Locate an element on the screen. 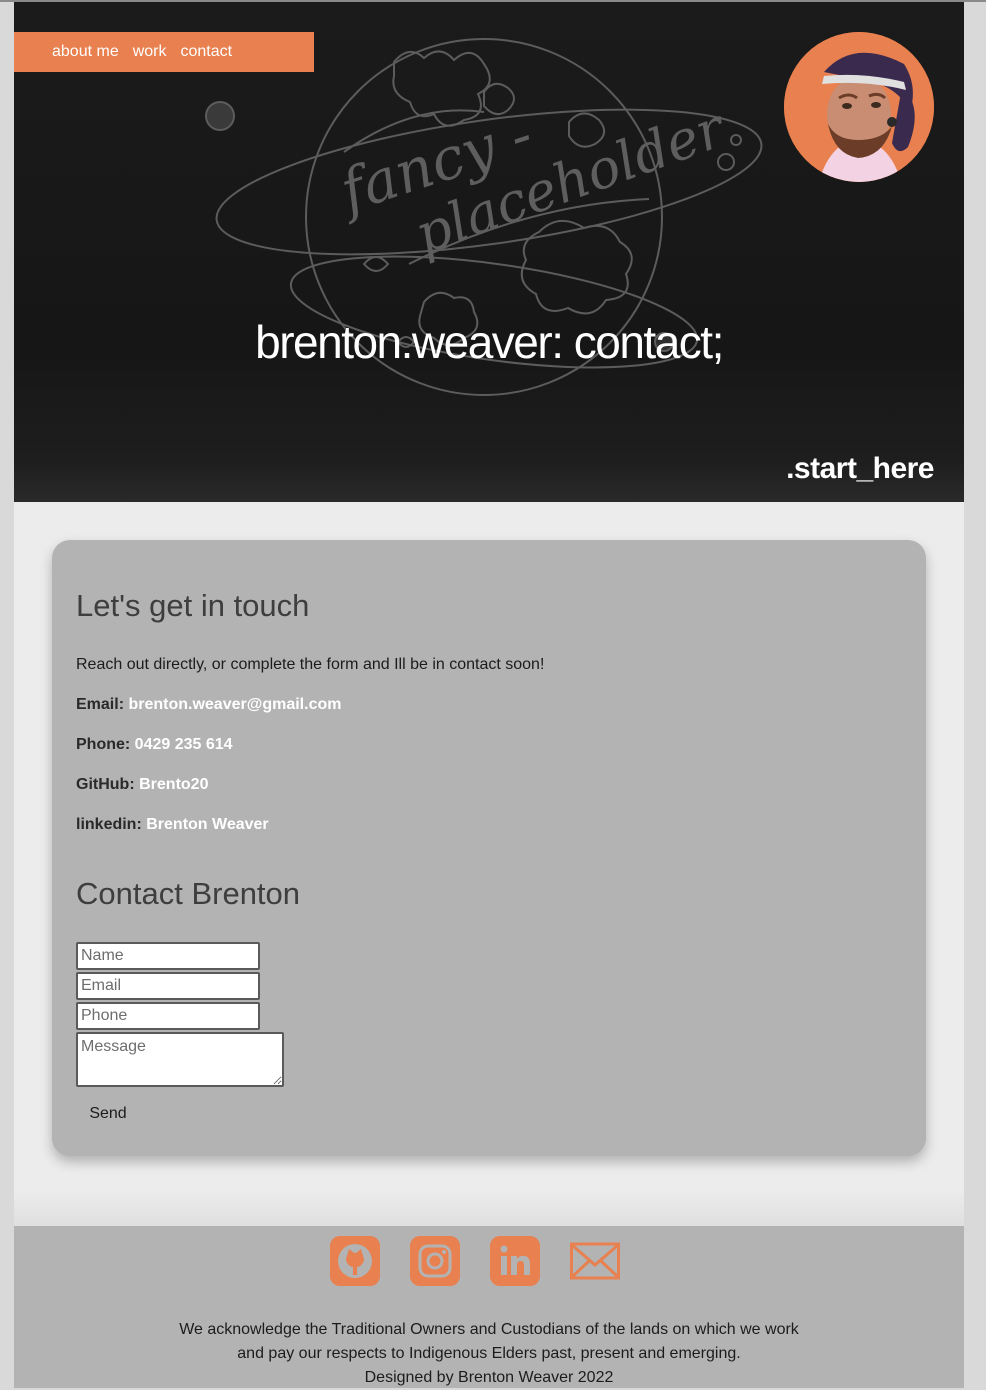 The image size is (986, 1390). message-field is located at coordinates (180, 1059).